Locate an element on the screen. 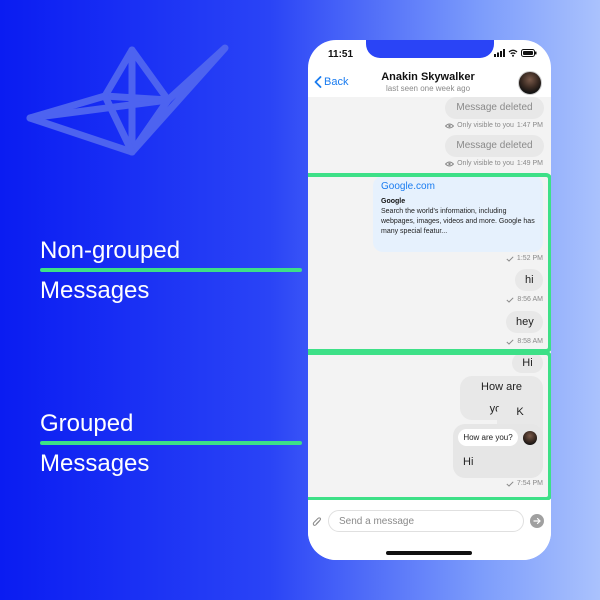 Image resolution: width=600 pixels, height=600 pixels. message-input is located at coordinates (426, 521).